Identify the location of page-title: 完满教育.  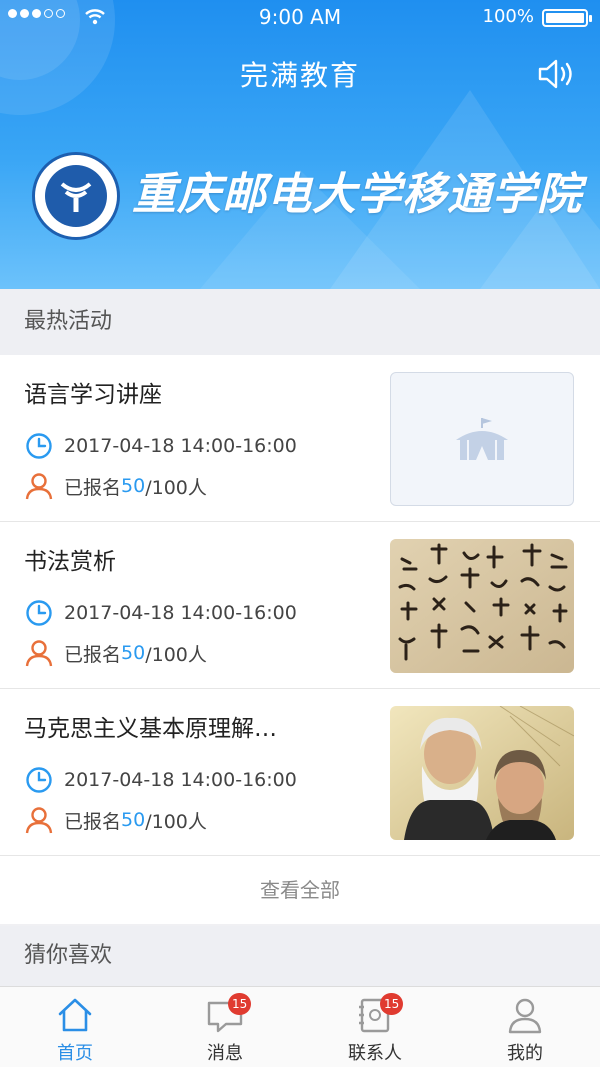
(299, 75).